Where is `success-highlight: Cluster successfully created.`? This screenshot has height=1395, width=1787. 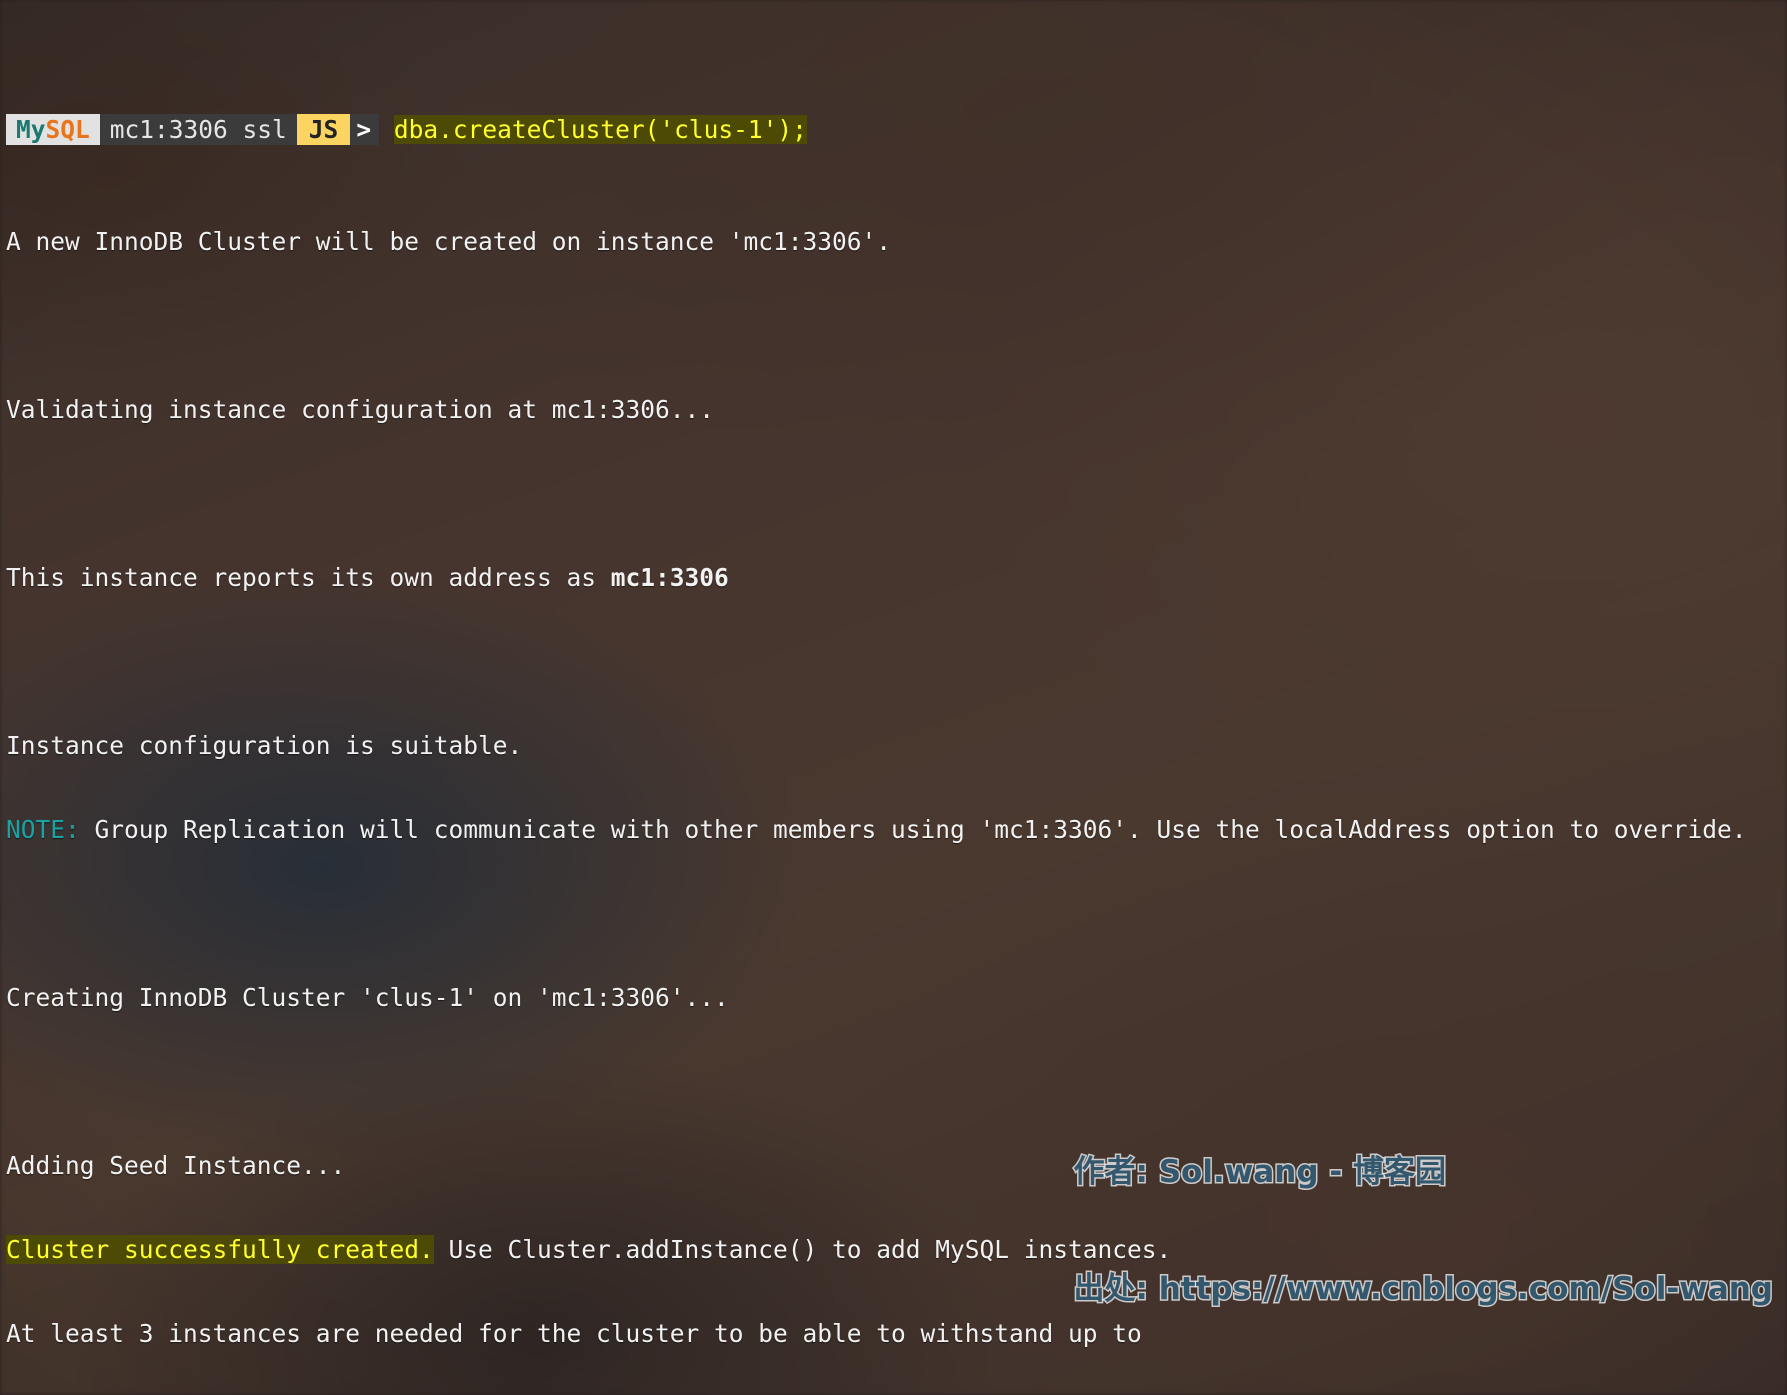 success-highlight: Cluster successfully created. is located at coordinates (220, 1249).